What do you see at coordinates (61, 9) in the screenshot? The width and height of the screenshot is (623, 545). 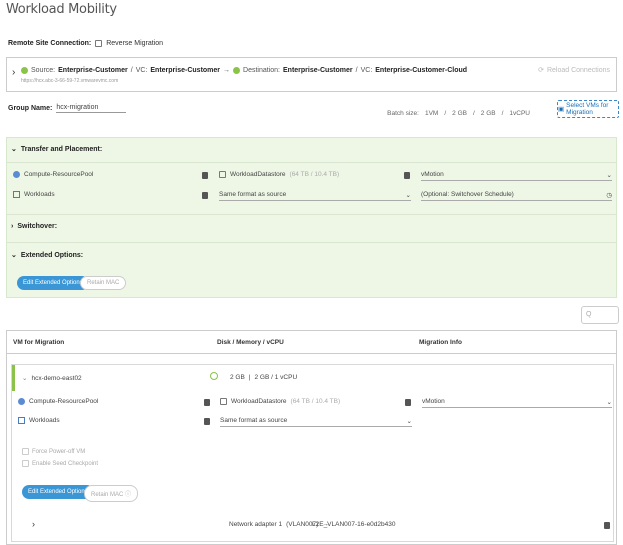 I see `page-title: Workload Mobility` at bounding box center [61, 9].